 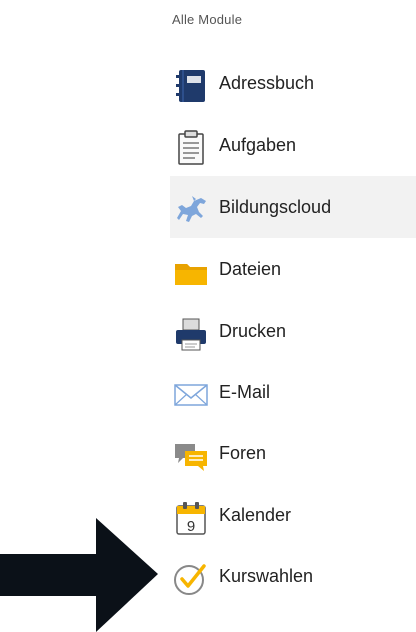 I want to click on section-title: Alle Module, so click(x=207, y=19).